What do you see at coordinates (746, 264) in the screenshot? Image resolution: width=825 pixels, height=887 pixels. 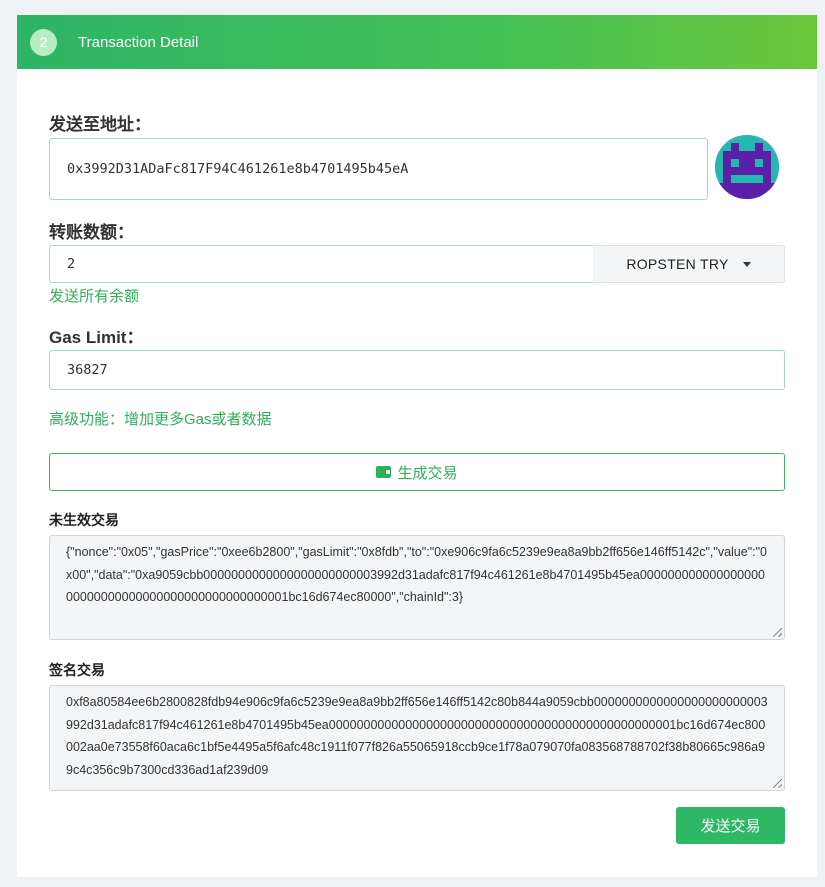 I see `caret-down-icon` at bounding box center [746, 264].